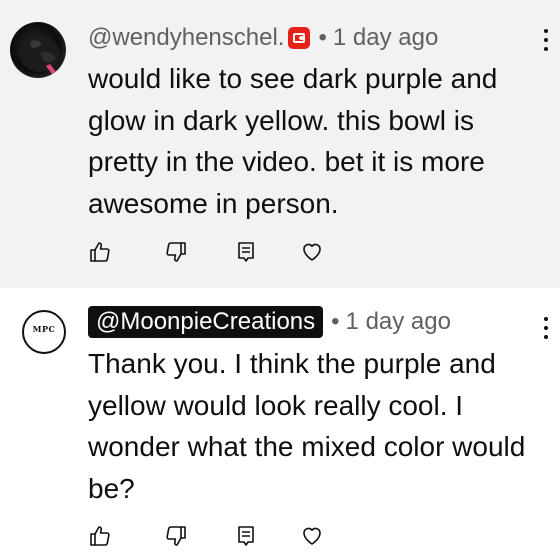  I want to click on comment-header: @MoonpieCreations • 1 day ago, so click(269, 322).